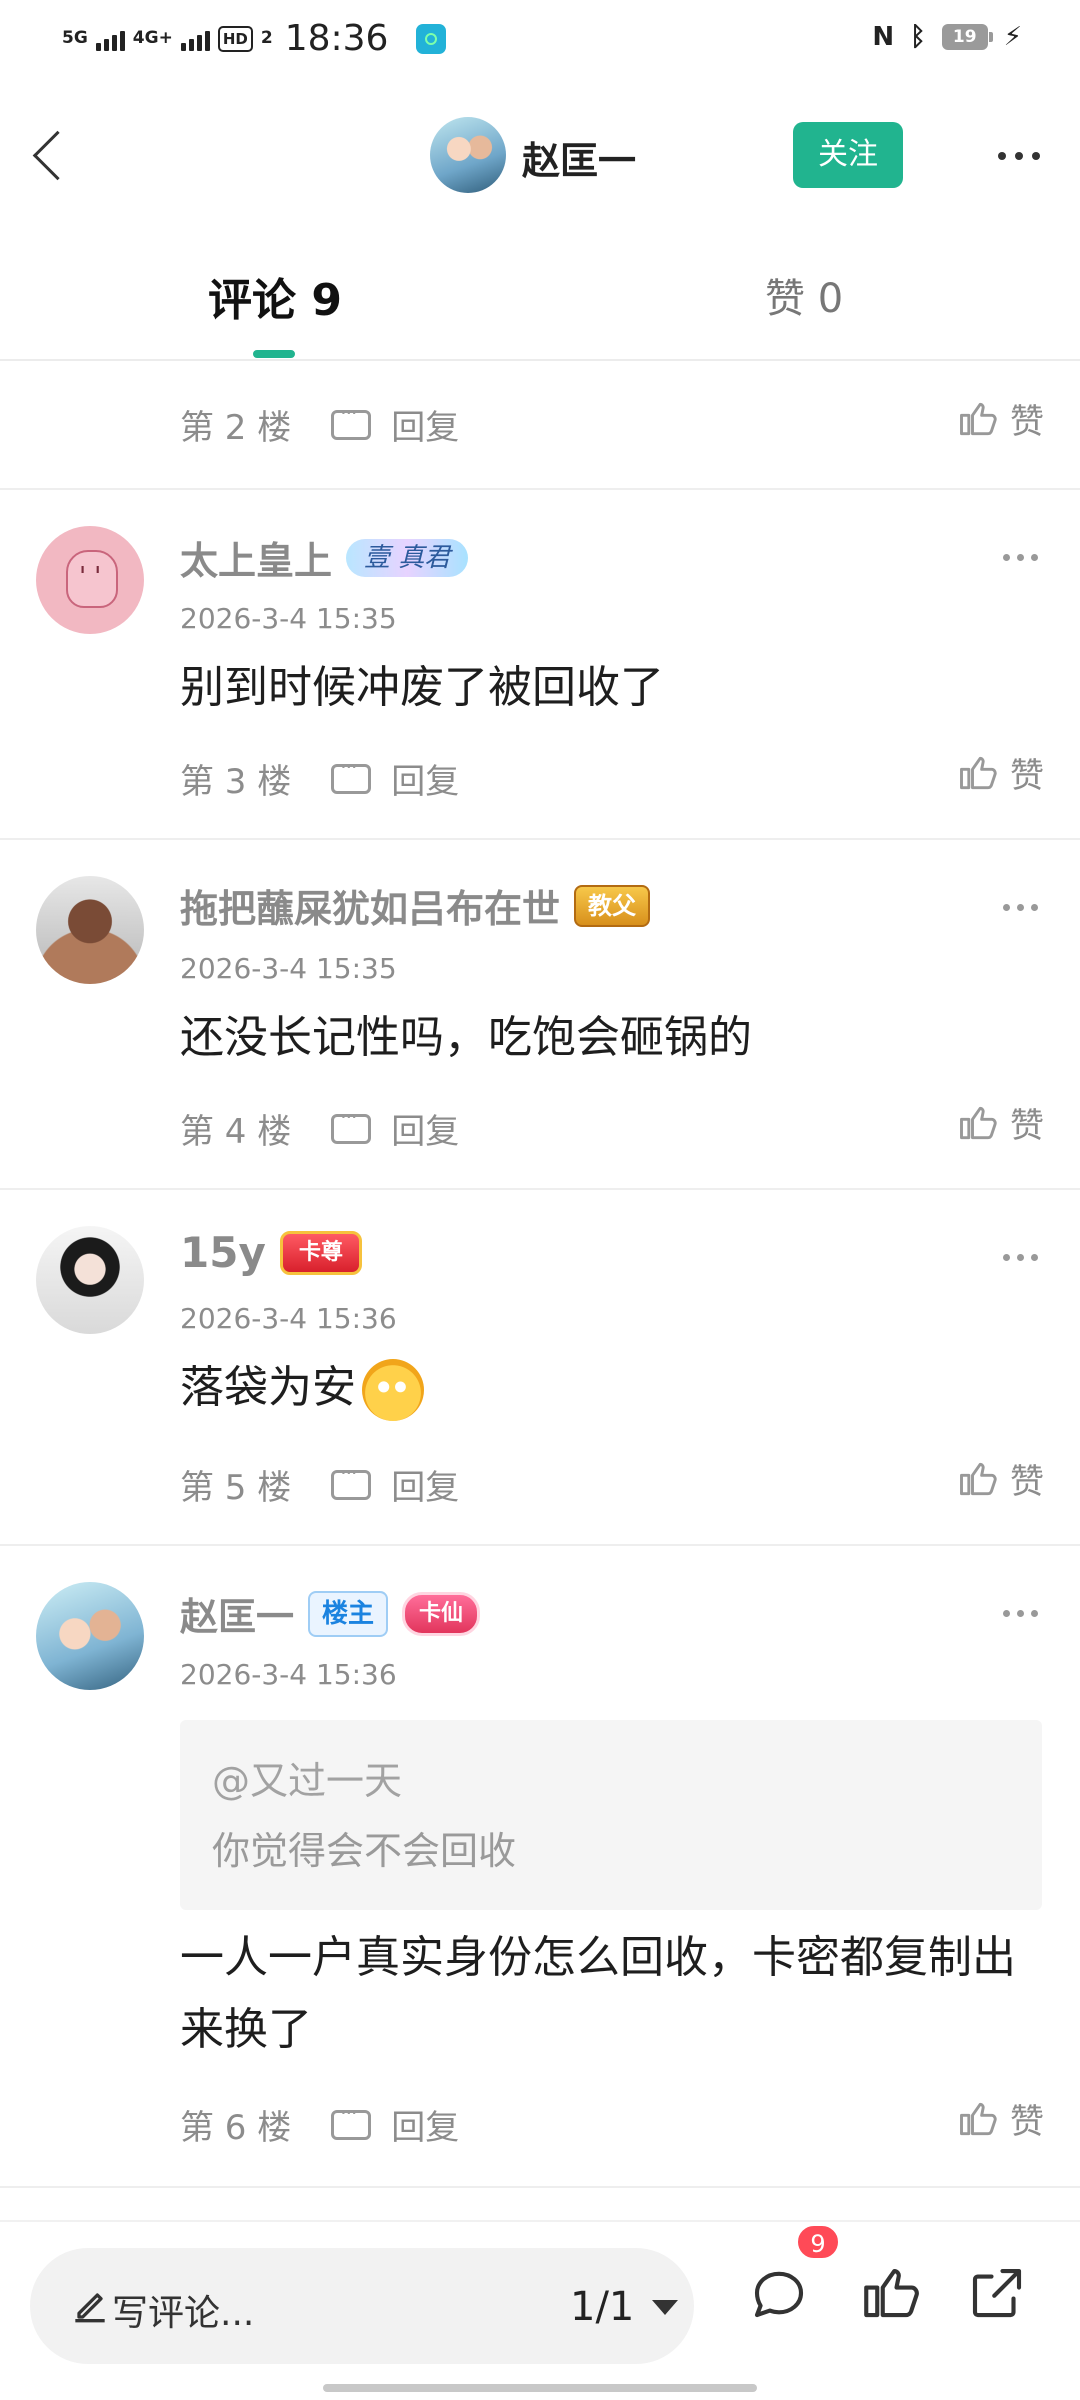 This screenshot has width=1080, height=2400. Describe the element at coordinates (1019, 156) in the screenshot. I see `more-options-icon` at that location.